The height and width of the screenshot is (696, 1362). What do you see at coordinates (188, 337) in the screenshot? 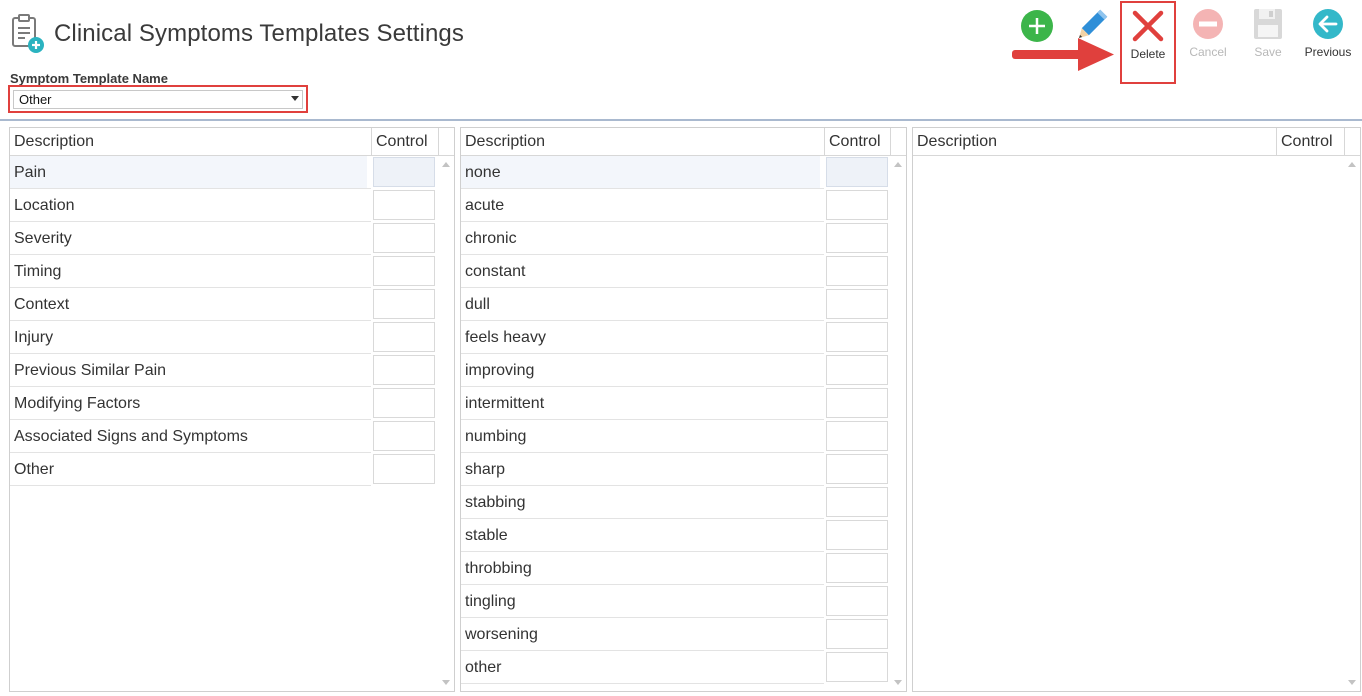
I see `row-description: Injury` at bounding box center [188, 337].